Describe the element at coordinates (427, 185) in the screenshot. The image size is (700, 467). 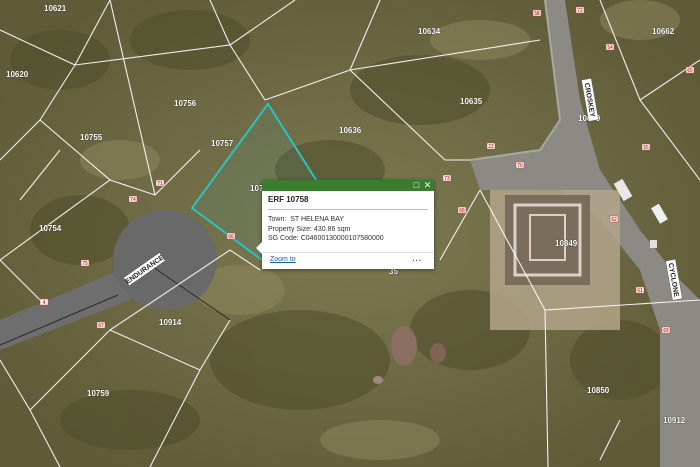
I see `close-icon: ✕` at that location.